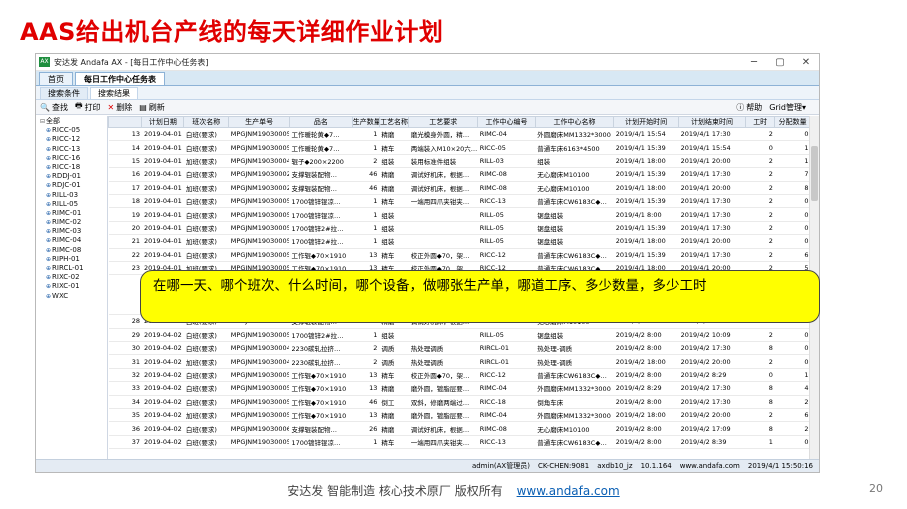 The height and width of the screenshot is (509, 907). I want to click on table-cell: 外圆磨床MM1332*3000, so click(574, 415).